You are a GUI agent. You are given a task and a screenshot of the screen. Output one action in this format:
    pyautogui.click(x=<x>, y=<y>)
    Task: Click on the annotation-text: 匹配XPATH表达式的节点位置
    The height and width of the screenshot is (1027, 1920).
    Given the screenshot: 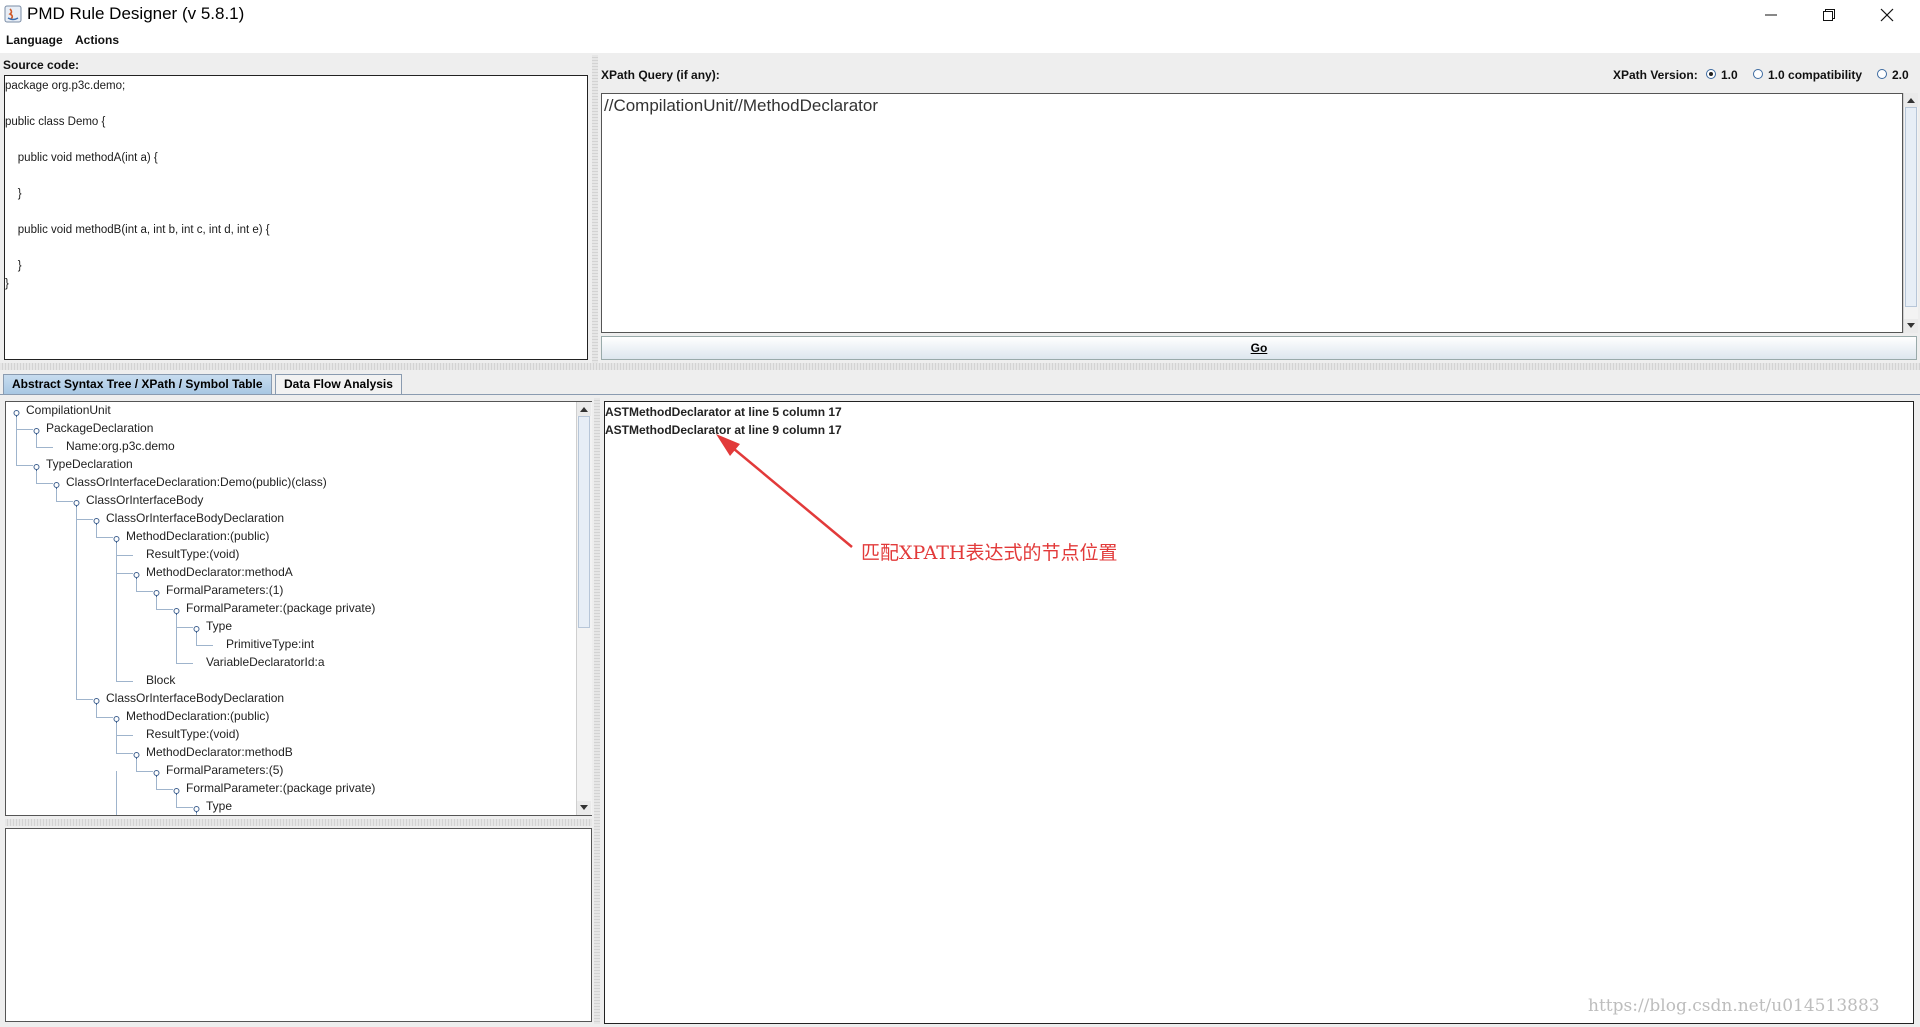 What is the action you would take?
    pyautogui.click(x=989, y=553)
    